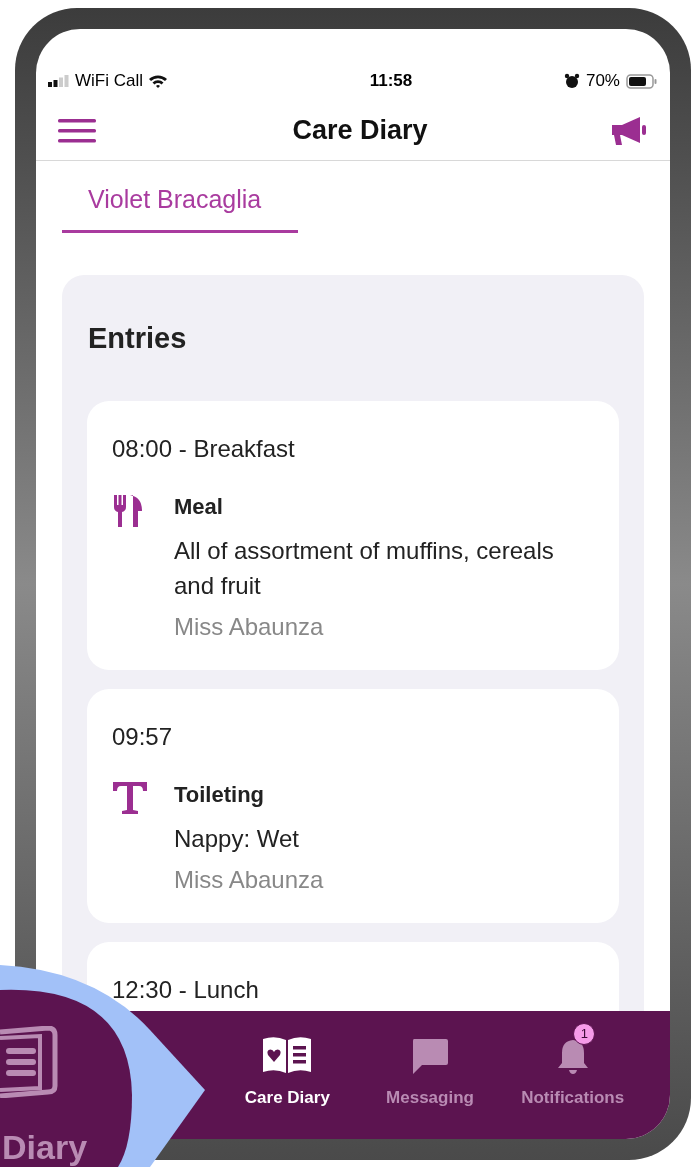 The image size is (691, 1167). Describe the element at coordinates (571, 81) in the screenshot. I see `alarm-icon` at that location.